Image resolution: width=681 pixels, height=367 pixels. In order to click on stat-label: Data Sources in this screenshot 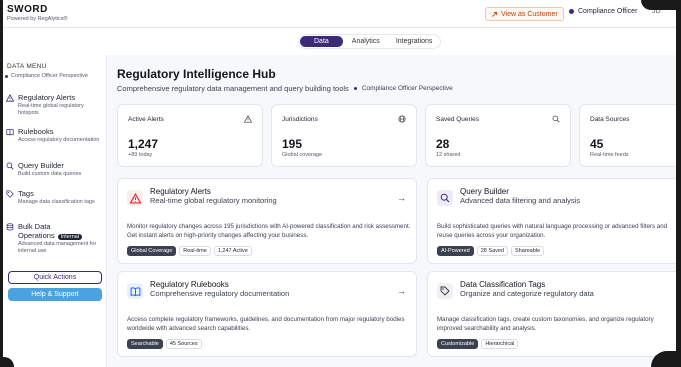, I will do `click(610, 119)`.